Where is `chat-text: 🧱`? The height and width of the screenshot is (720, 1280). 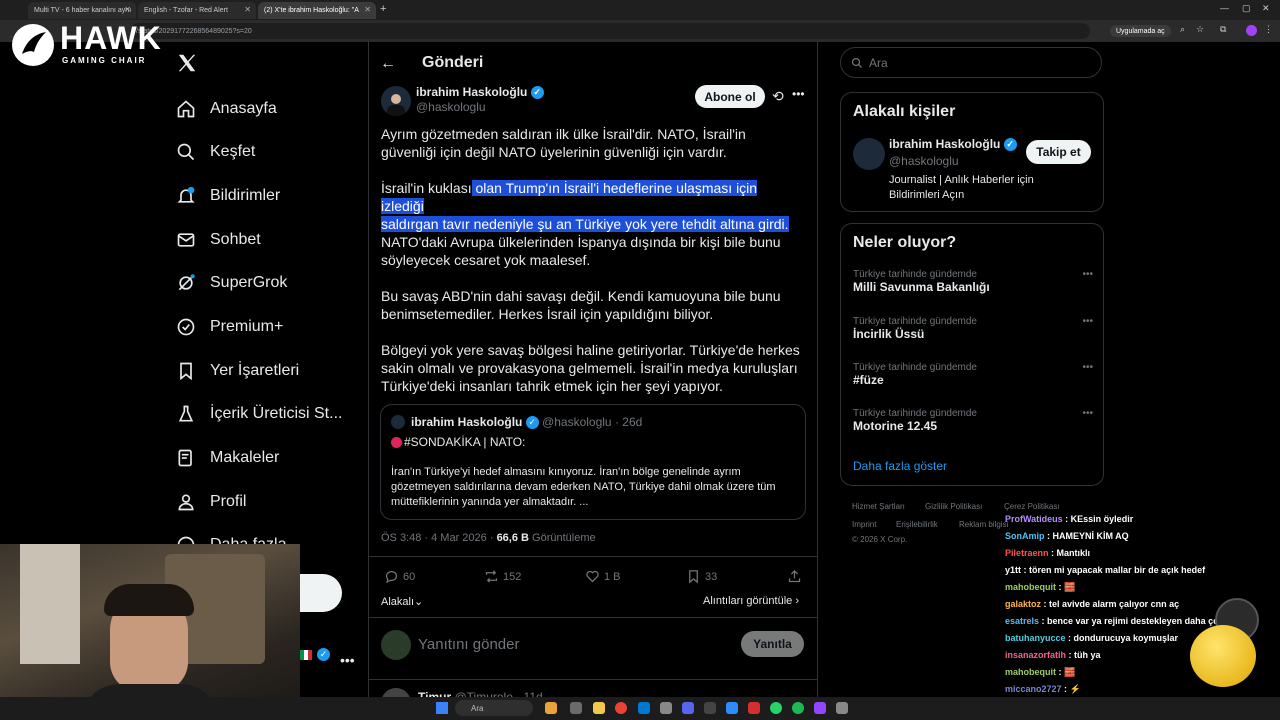 chat-text: 🧱 is located at coordinates (1070, 672).